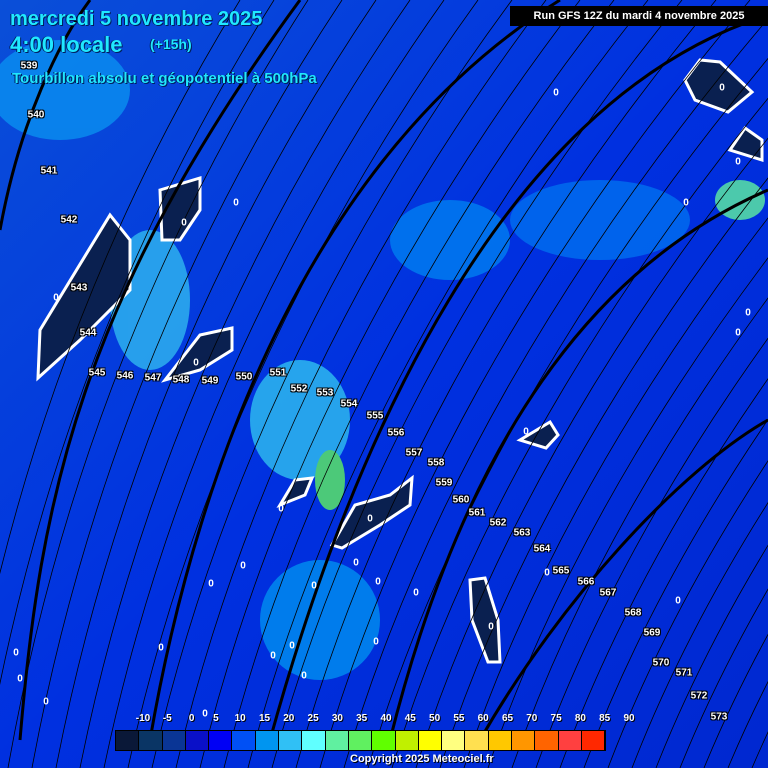 This screenshot has height=768, width=768. I want to click on contour-label: 568, so click(633, 613).